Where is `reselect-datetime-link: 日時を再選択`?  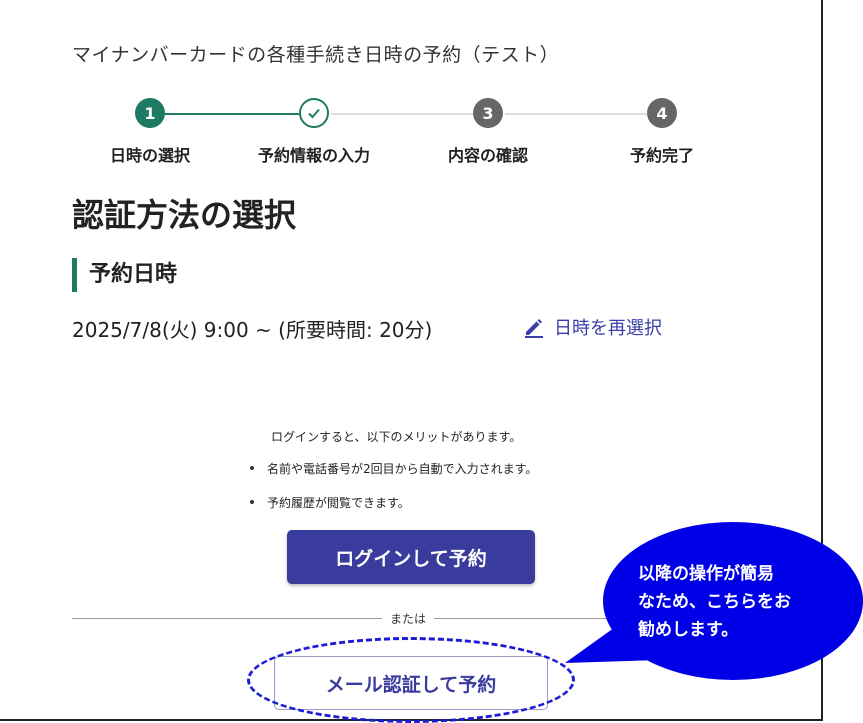
reselect-datetime-link: 日時を再選択 is located at coordinates (592, 327).